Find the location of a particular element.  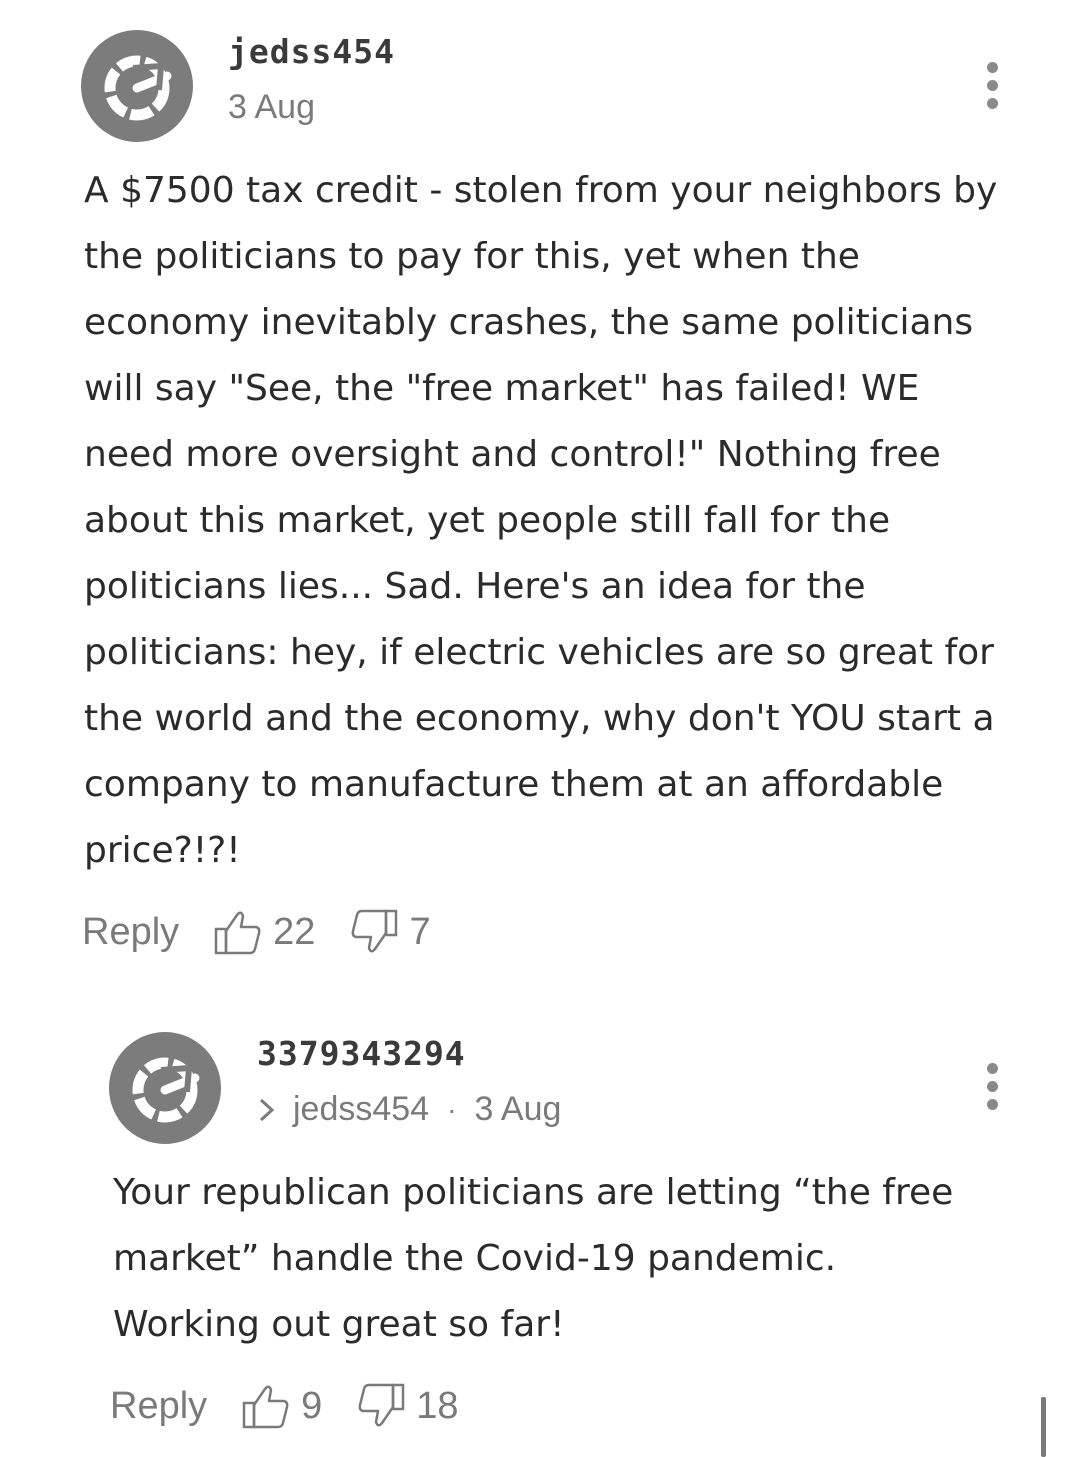

dislike-button: 18 is located at coordinates (424, 1406).